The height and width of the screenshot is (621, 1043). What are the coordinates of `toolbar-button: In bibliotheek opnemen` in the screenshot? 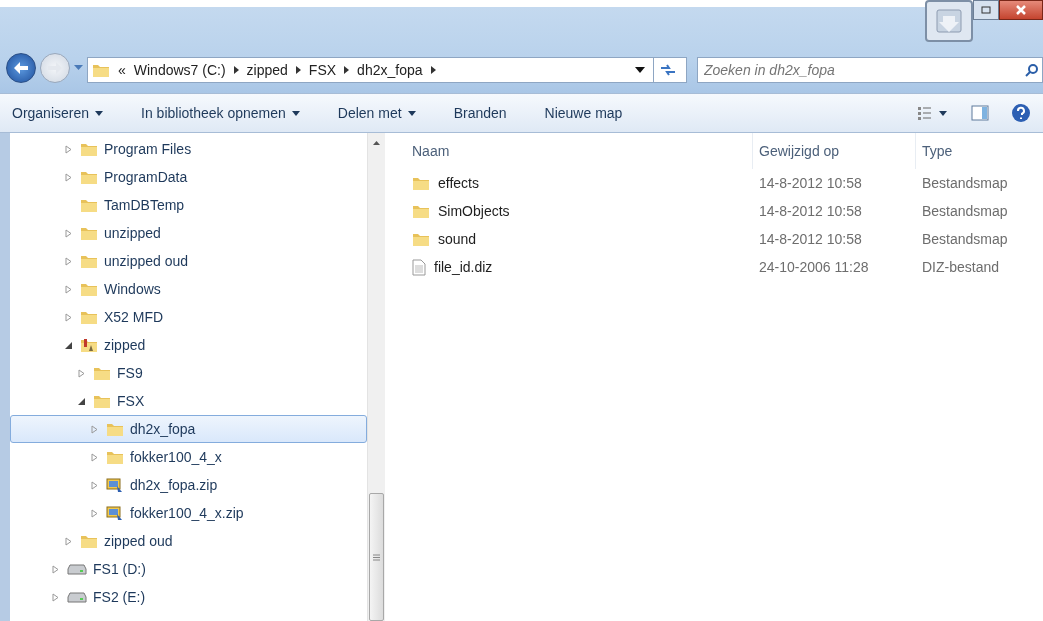 It's located at (220, 113).